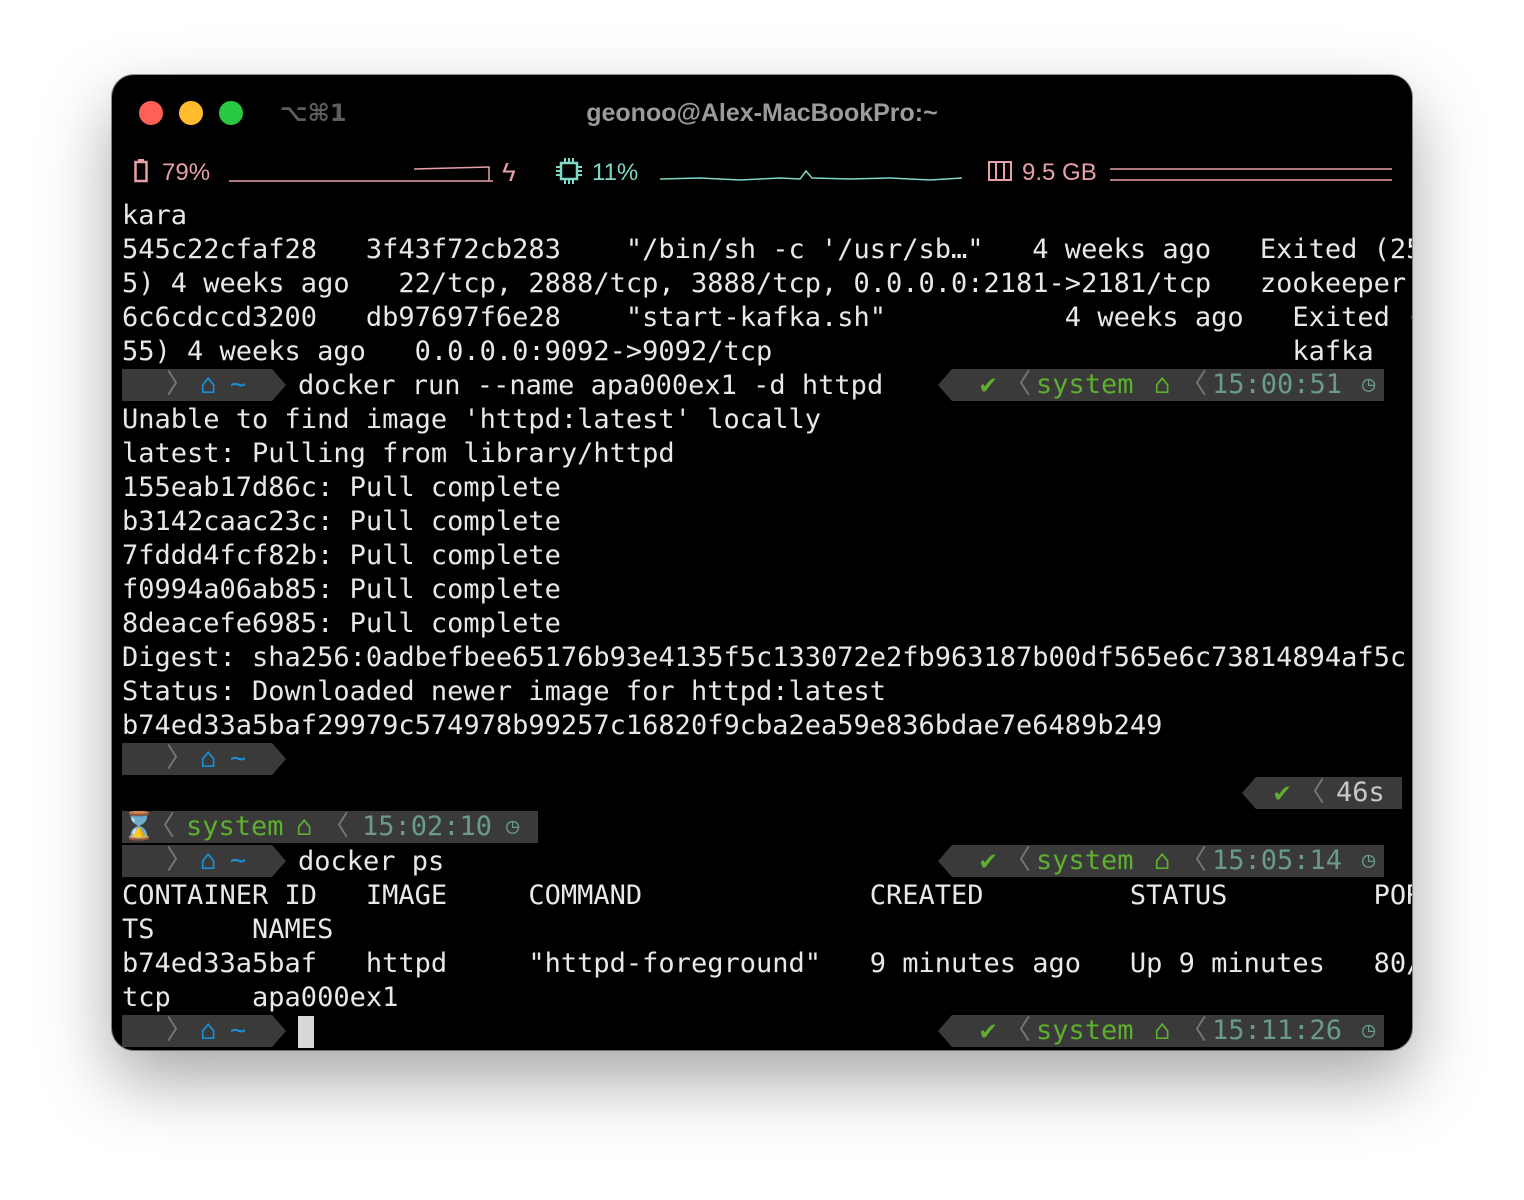 This screenshot has width=1524, height=1200. I want to click on cpu-icon, so click(569, 171).